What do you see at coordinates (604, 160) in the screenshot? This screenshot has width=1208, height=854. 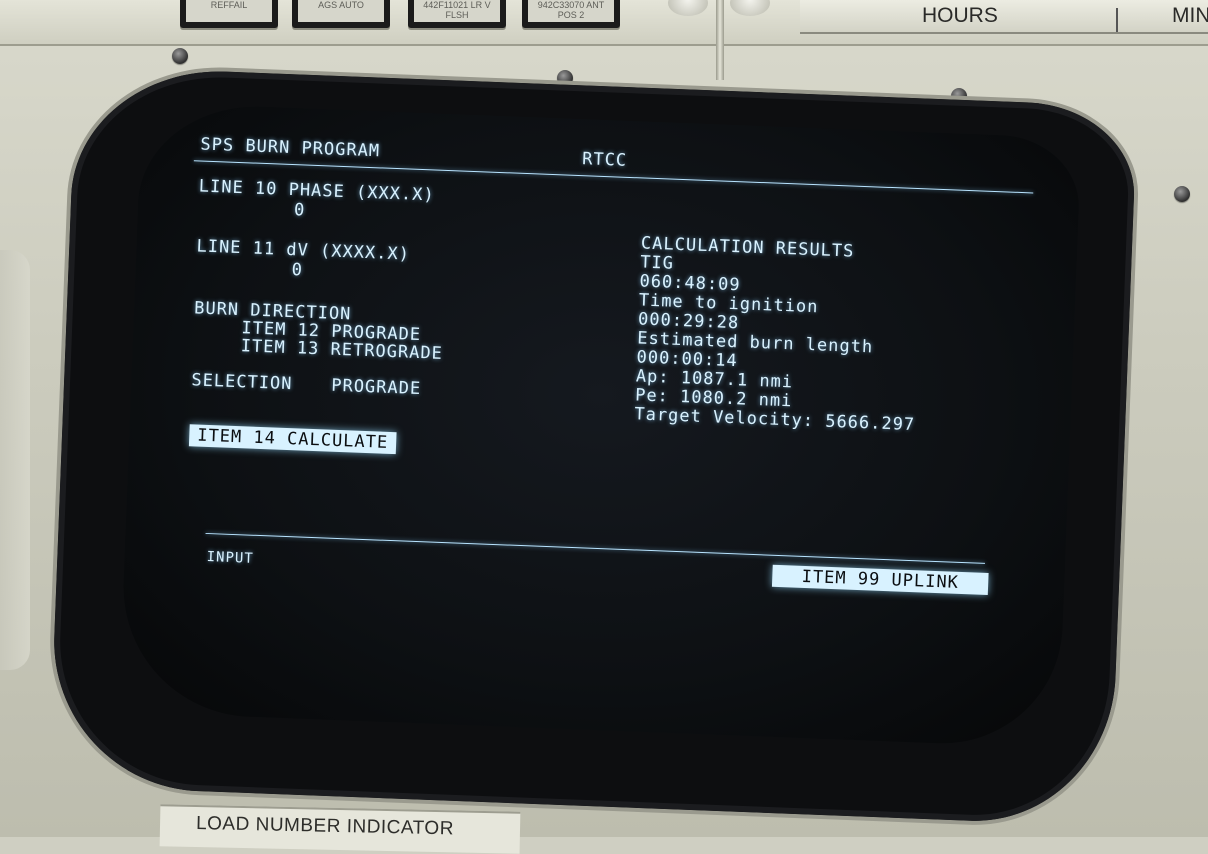 I see `system-label: RTCC` at bounding box center [604, 160].